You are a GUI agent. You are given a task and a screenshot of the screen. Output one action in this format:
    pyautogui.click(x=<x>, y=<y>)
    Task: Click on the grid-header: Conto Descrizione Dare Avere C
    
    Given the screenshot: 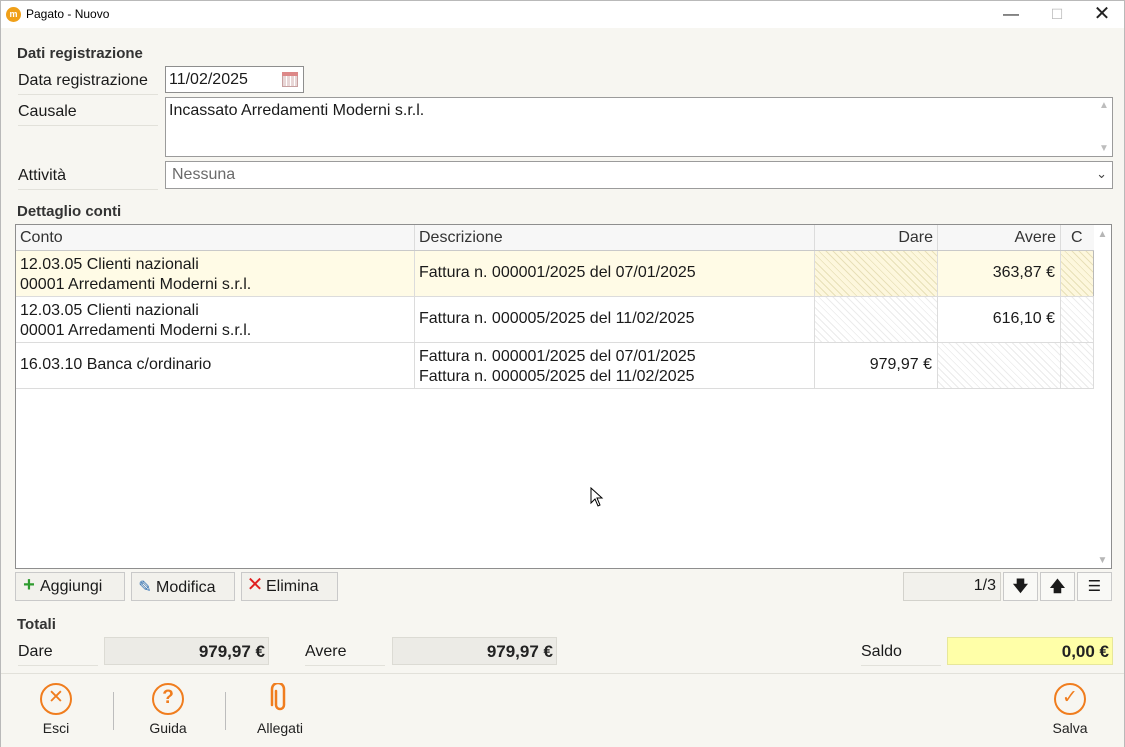 What is the action you would take?
    pyautogui.click(x=555, y=238)
    